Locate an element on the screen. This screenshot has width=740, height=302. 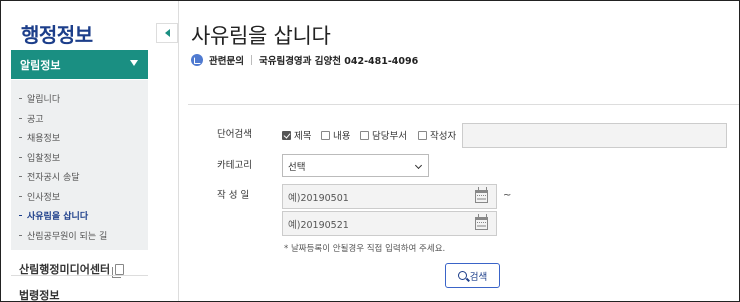
sidebar-item: 인사정보 is located at coordinates (79, 197).